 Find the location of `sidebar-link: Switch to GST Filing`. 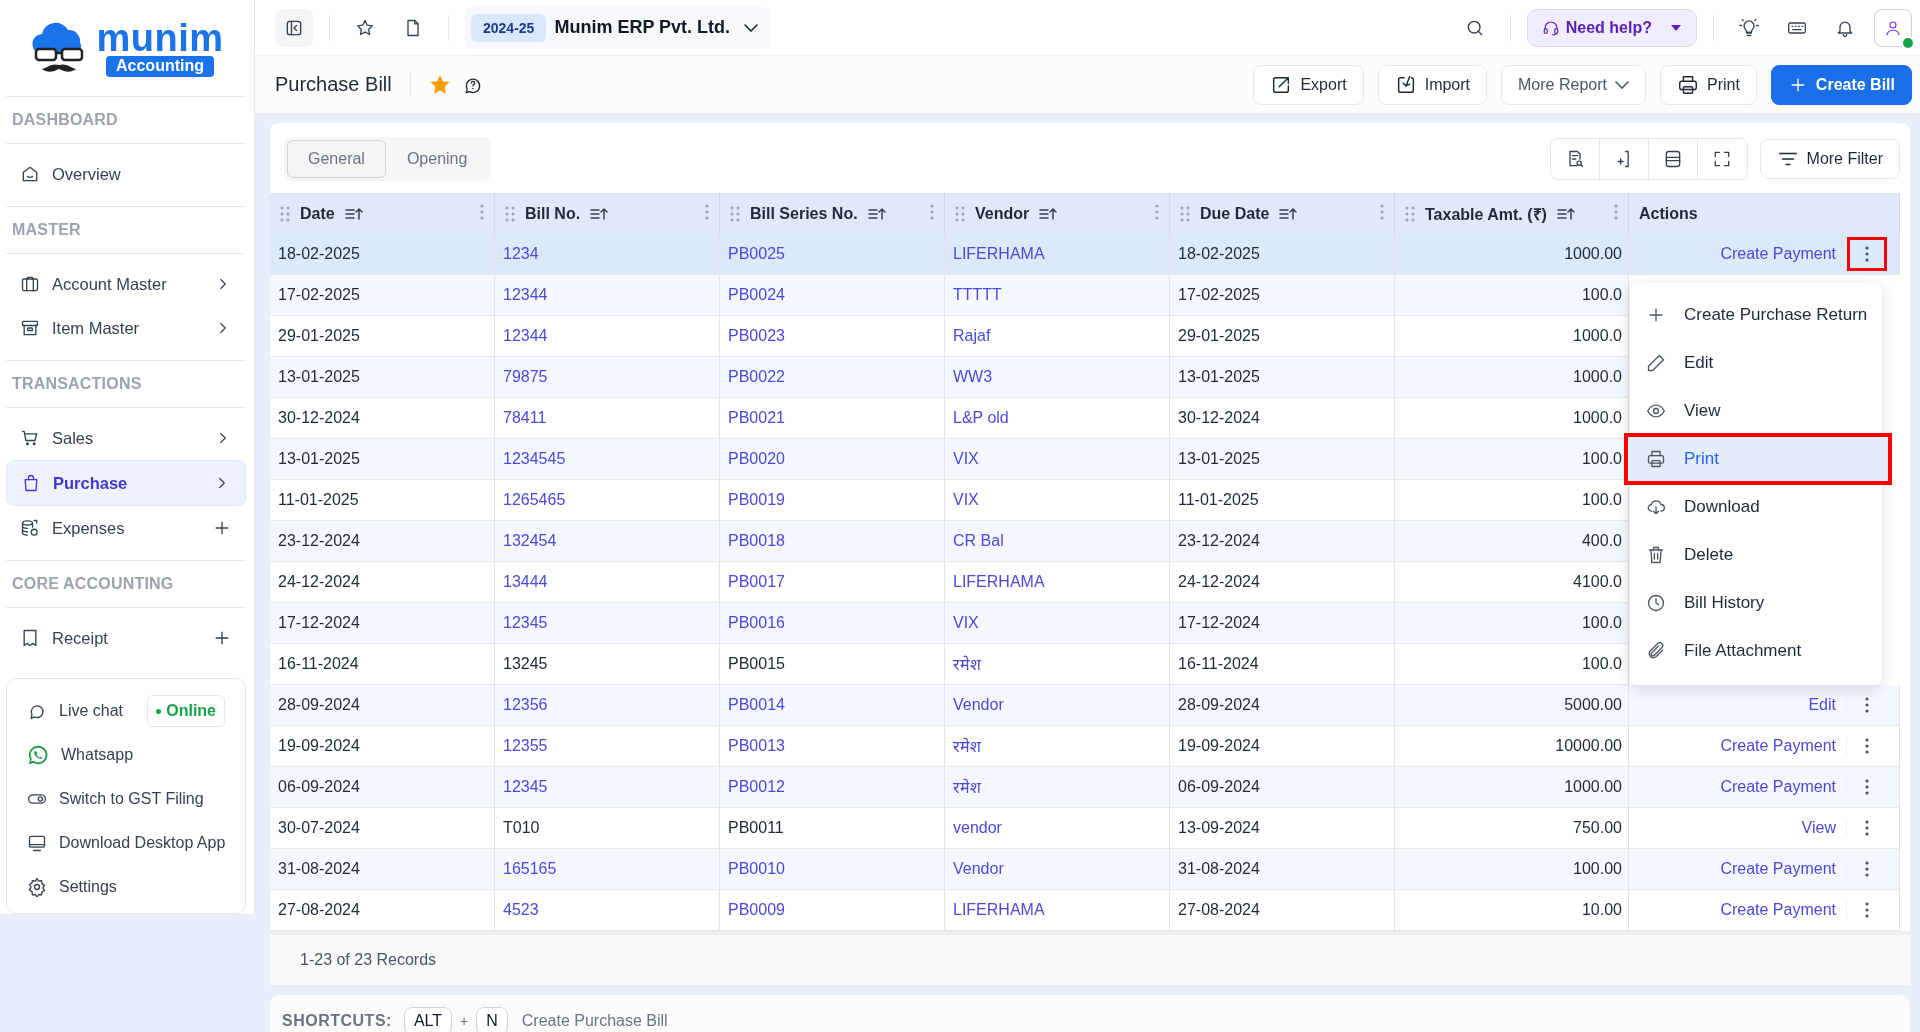

sidebar-link: Switch to GST Filing is located at coordinates (126, 799).